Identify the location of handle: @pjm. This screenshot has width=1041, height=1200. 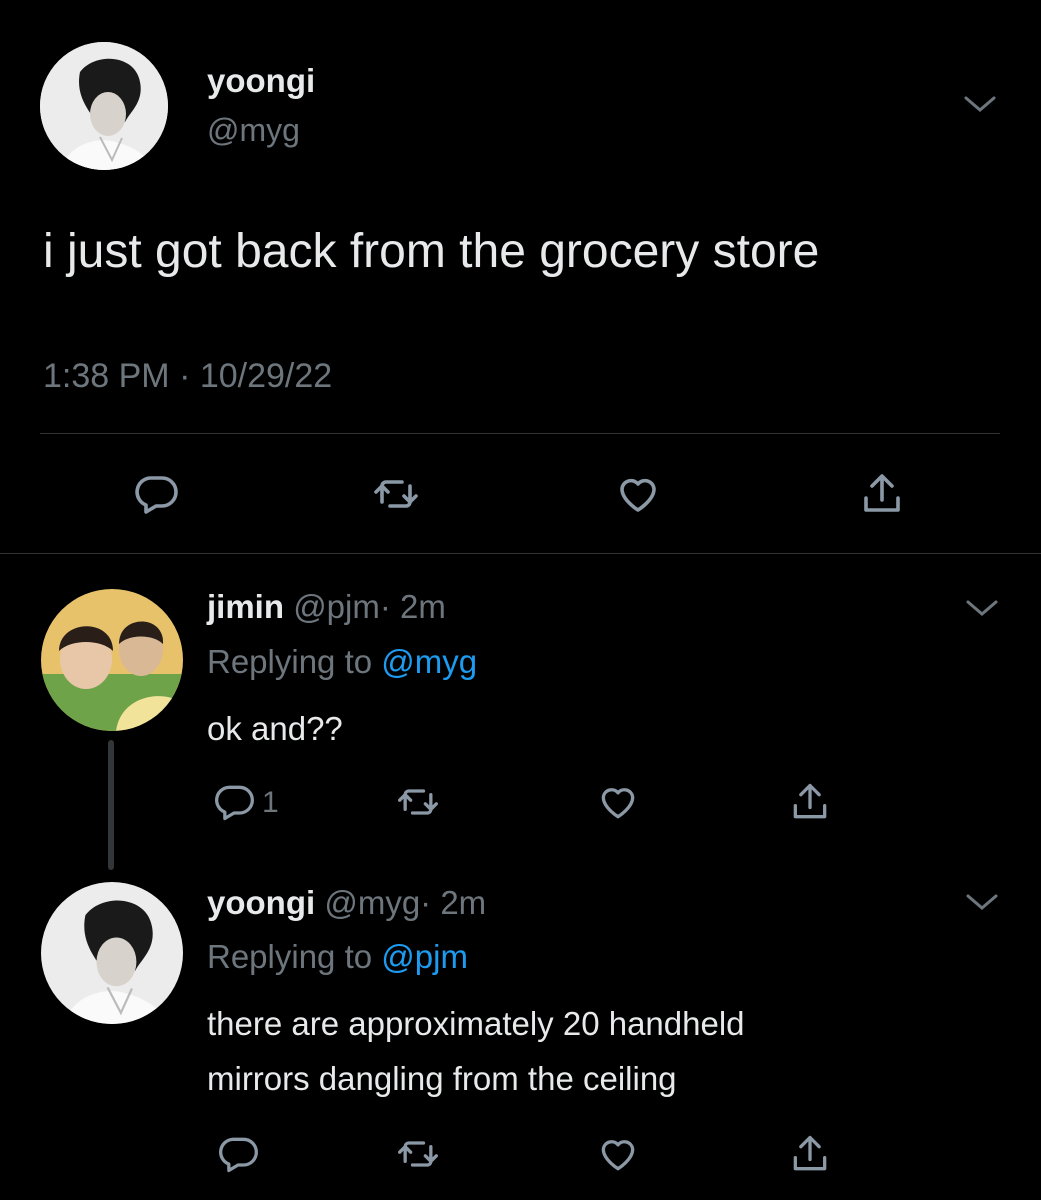
(336, 606).